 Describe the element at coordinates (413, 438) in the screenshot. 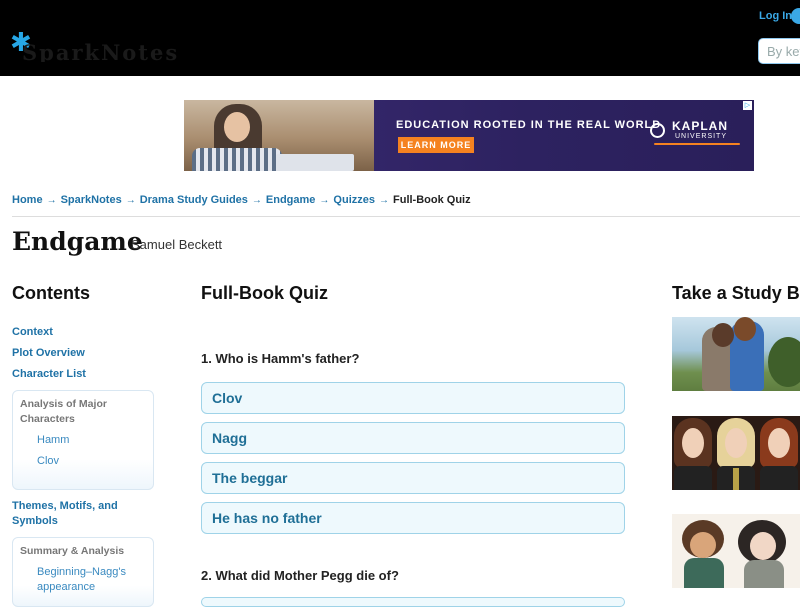

I see `quiz-answer-option: Nagg` at that location.